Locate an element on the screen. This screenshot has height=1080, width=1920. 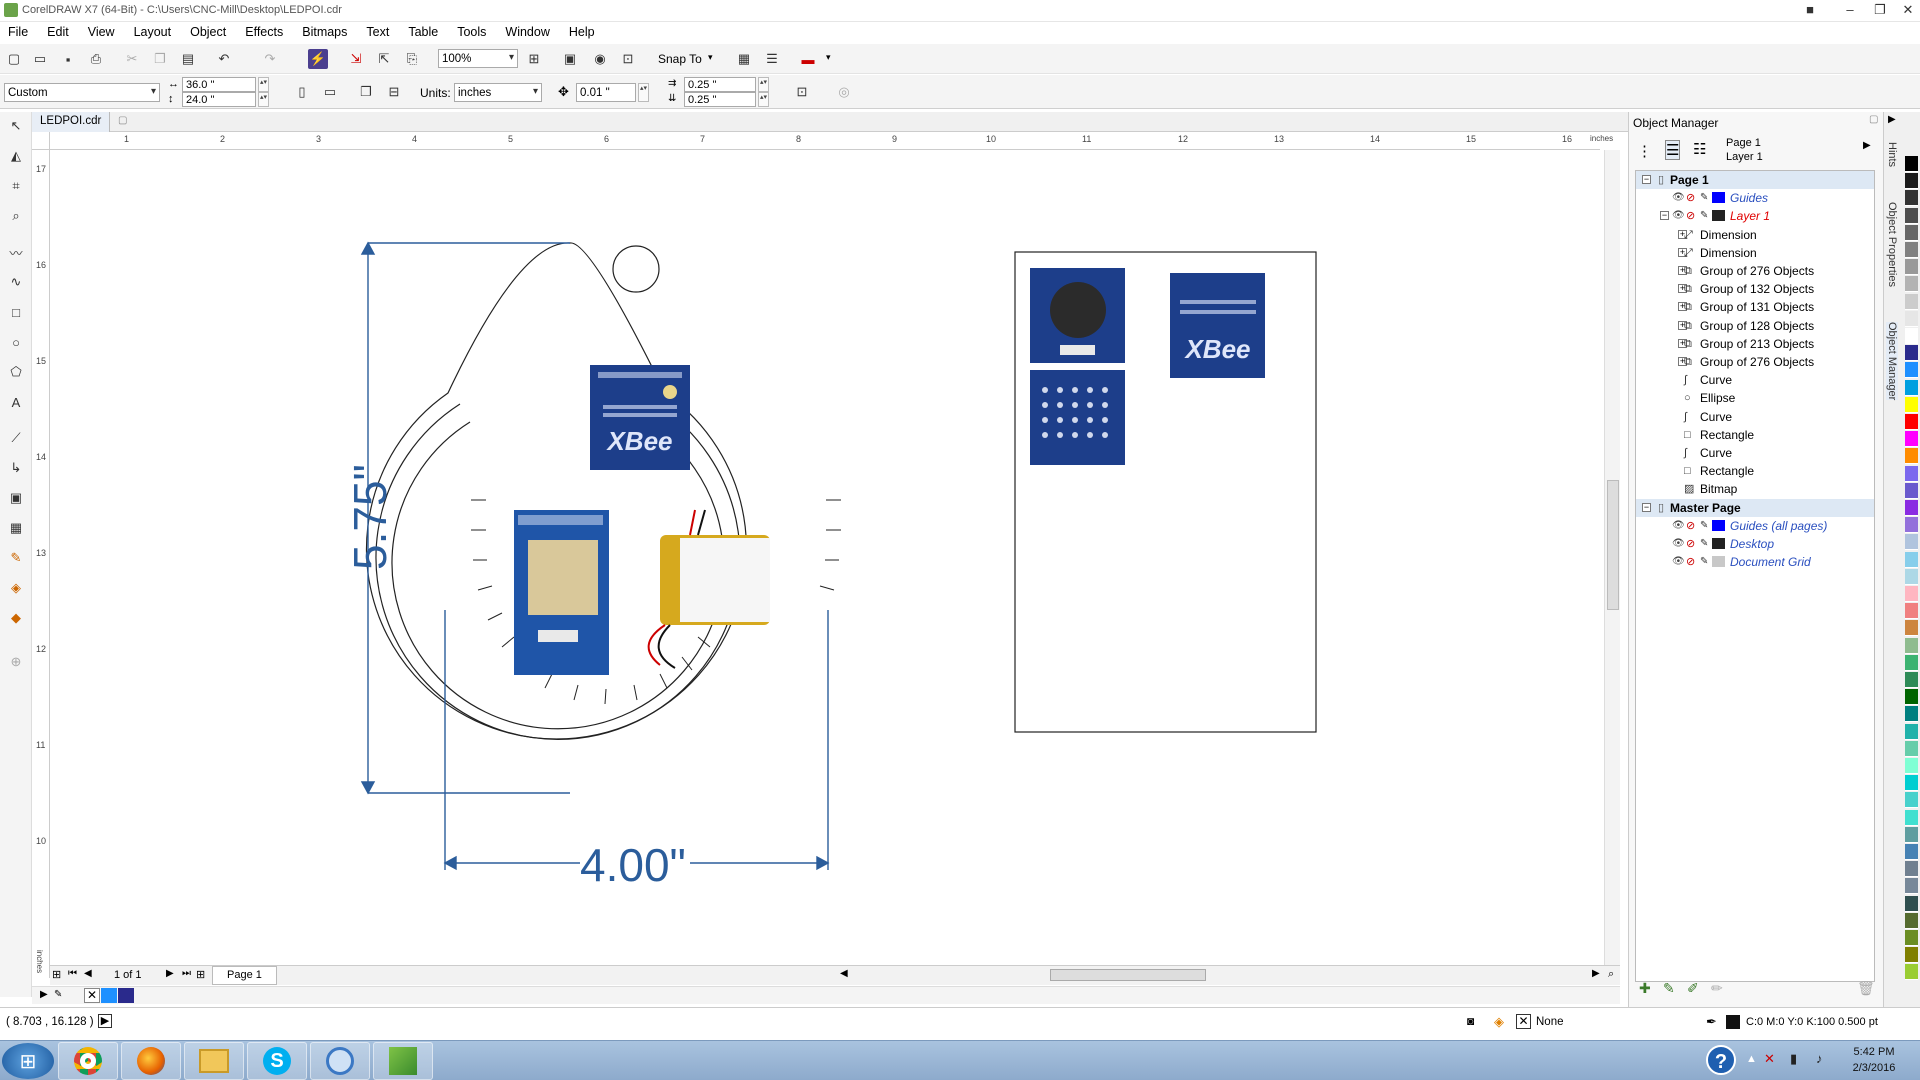
object-tree-item: ○ Ellipse is located at coordinates (1755, 398).